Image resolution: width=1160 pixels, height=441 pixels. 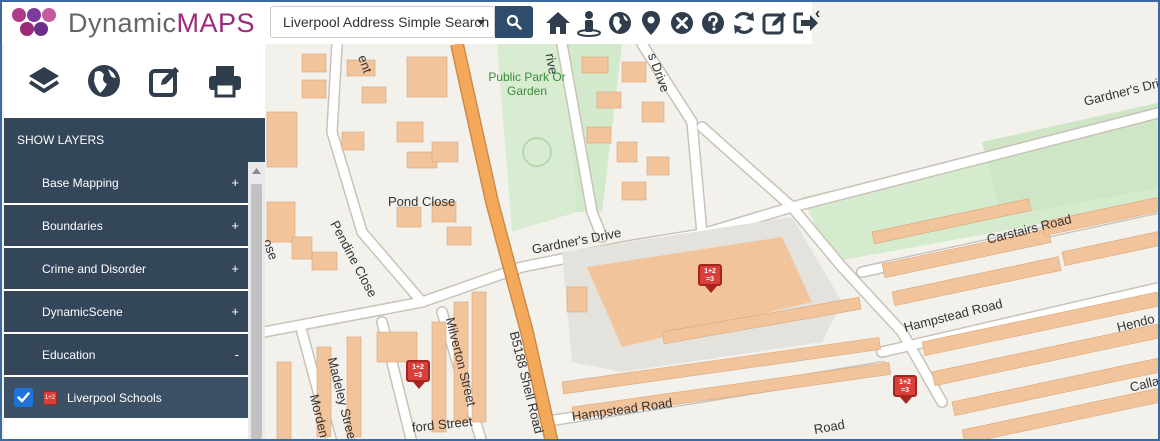 What do you see at coordinates (114, 397) in the screenshot?
I see `layer-item-label: Liverpool Schools` at bounding box center [114, 397].